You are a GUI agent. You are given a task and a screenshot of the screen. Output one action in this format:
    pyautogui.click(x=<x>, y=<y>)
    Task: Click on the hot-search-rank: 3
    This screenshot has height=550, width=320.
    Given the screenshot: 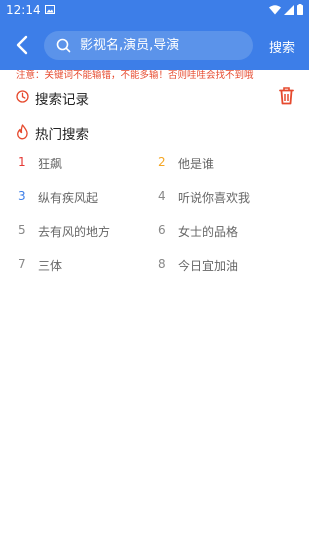 What is the action you would take?
    pyautogui.click(x=22, y=196)
    